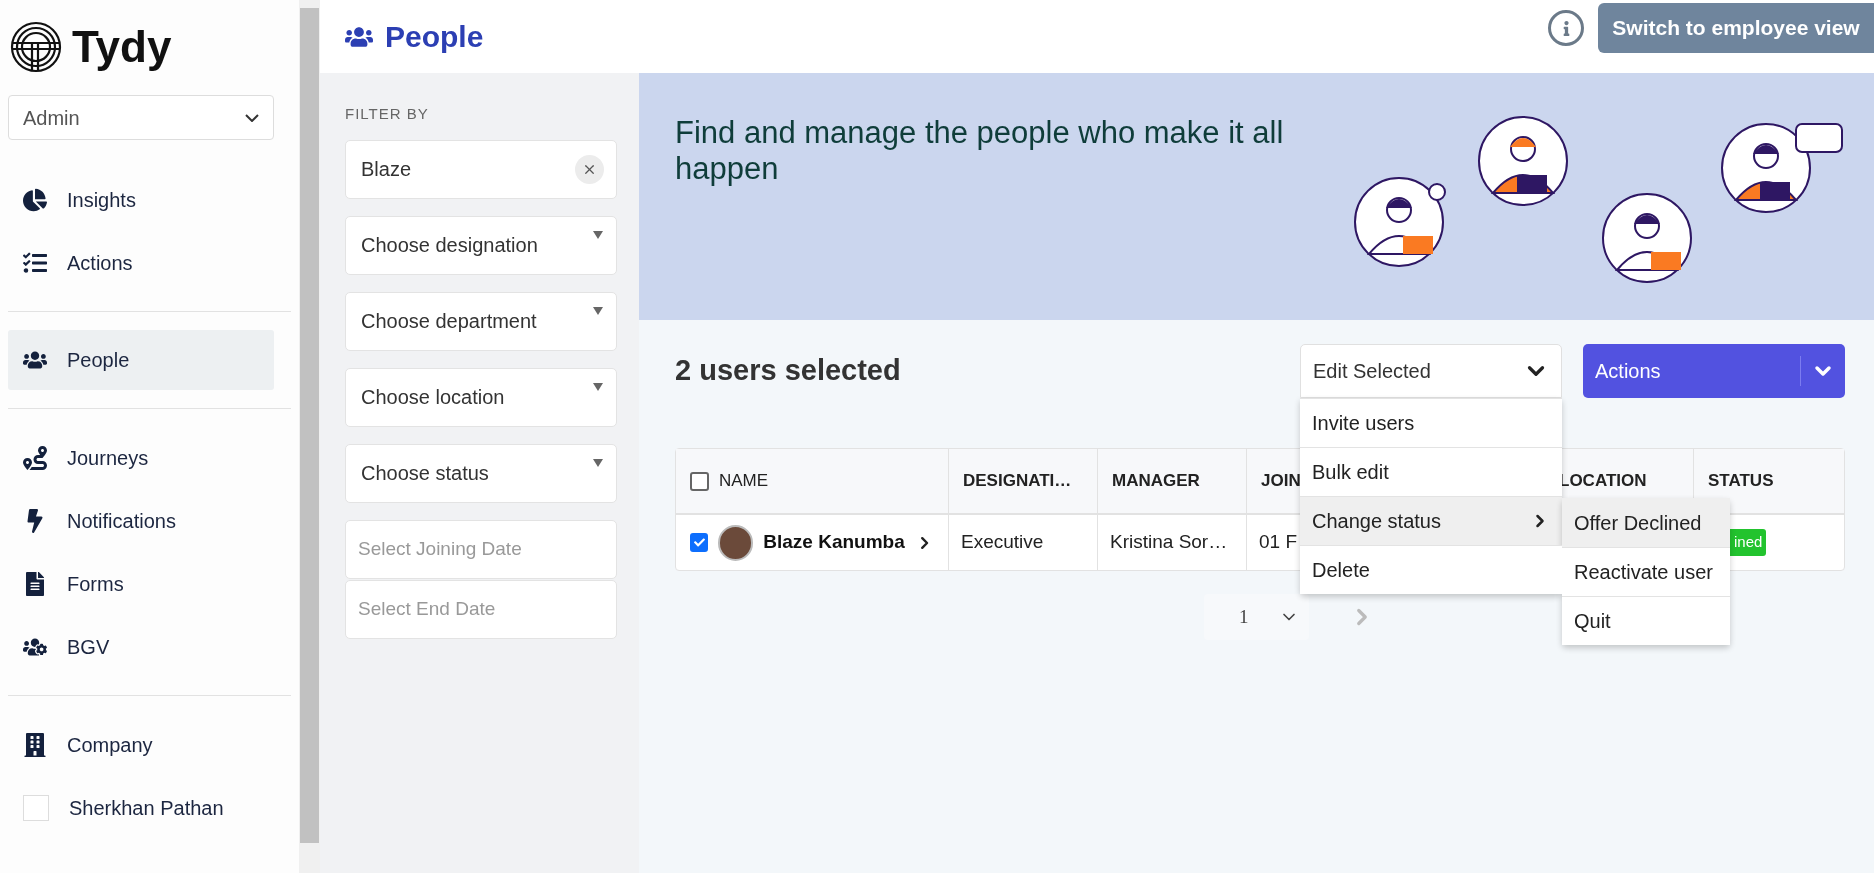 This screenshot has height=873, width=1874. What do you see at coordinates (1431, 569) in the screenshot?
I see `menu-item: Delete` at bounding box center [1431, 569].